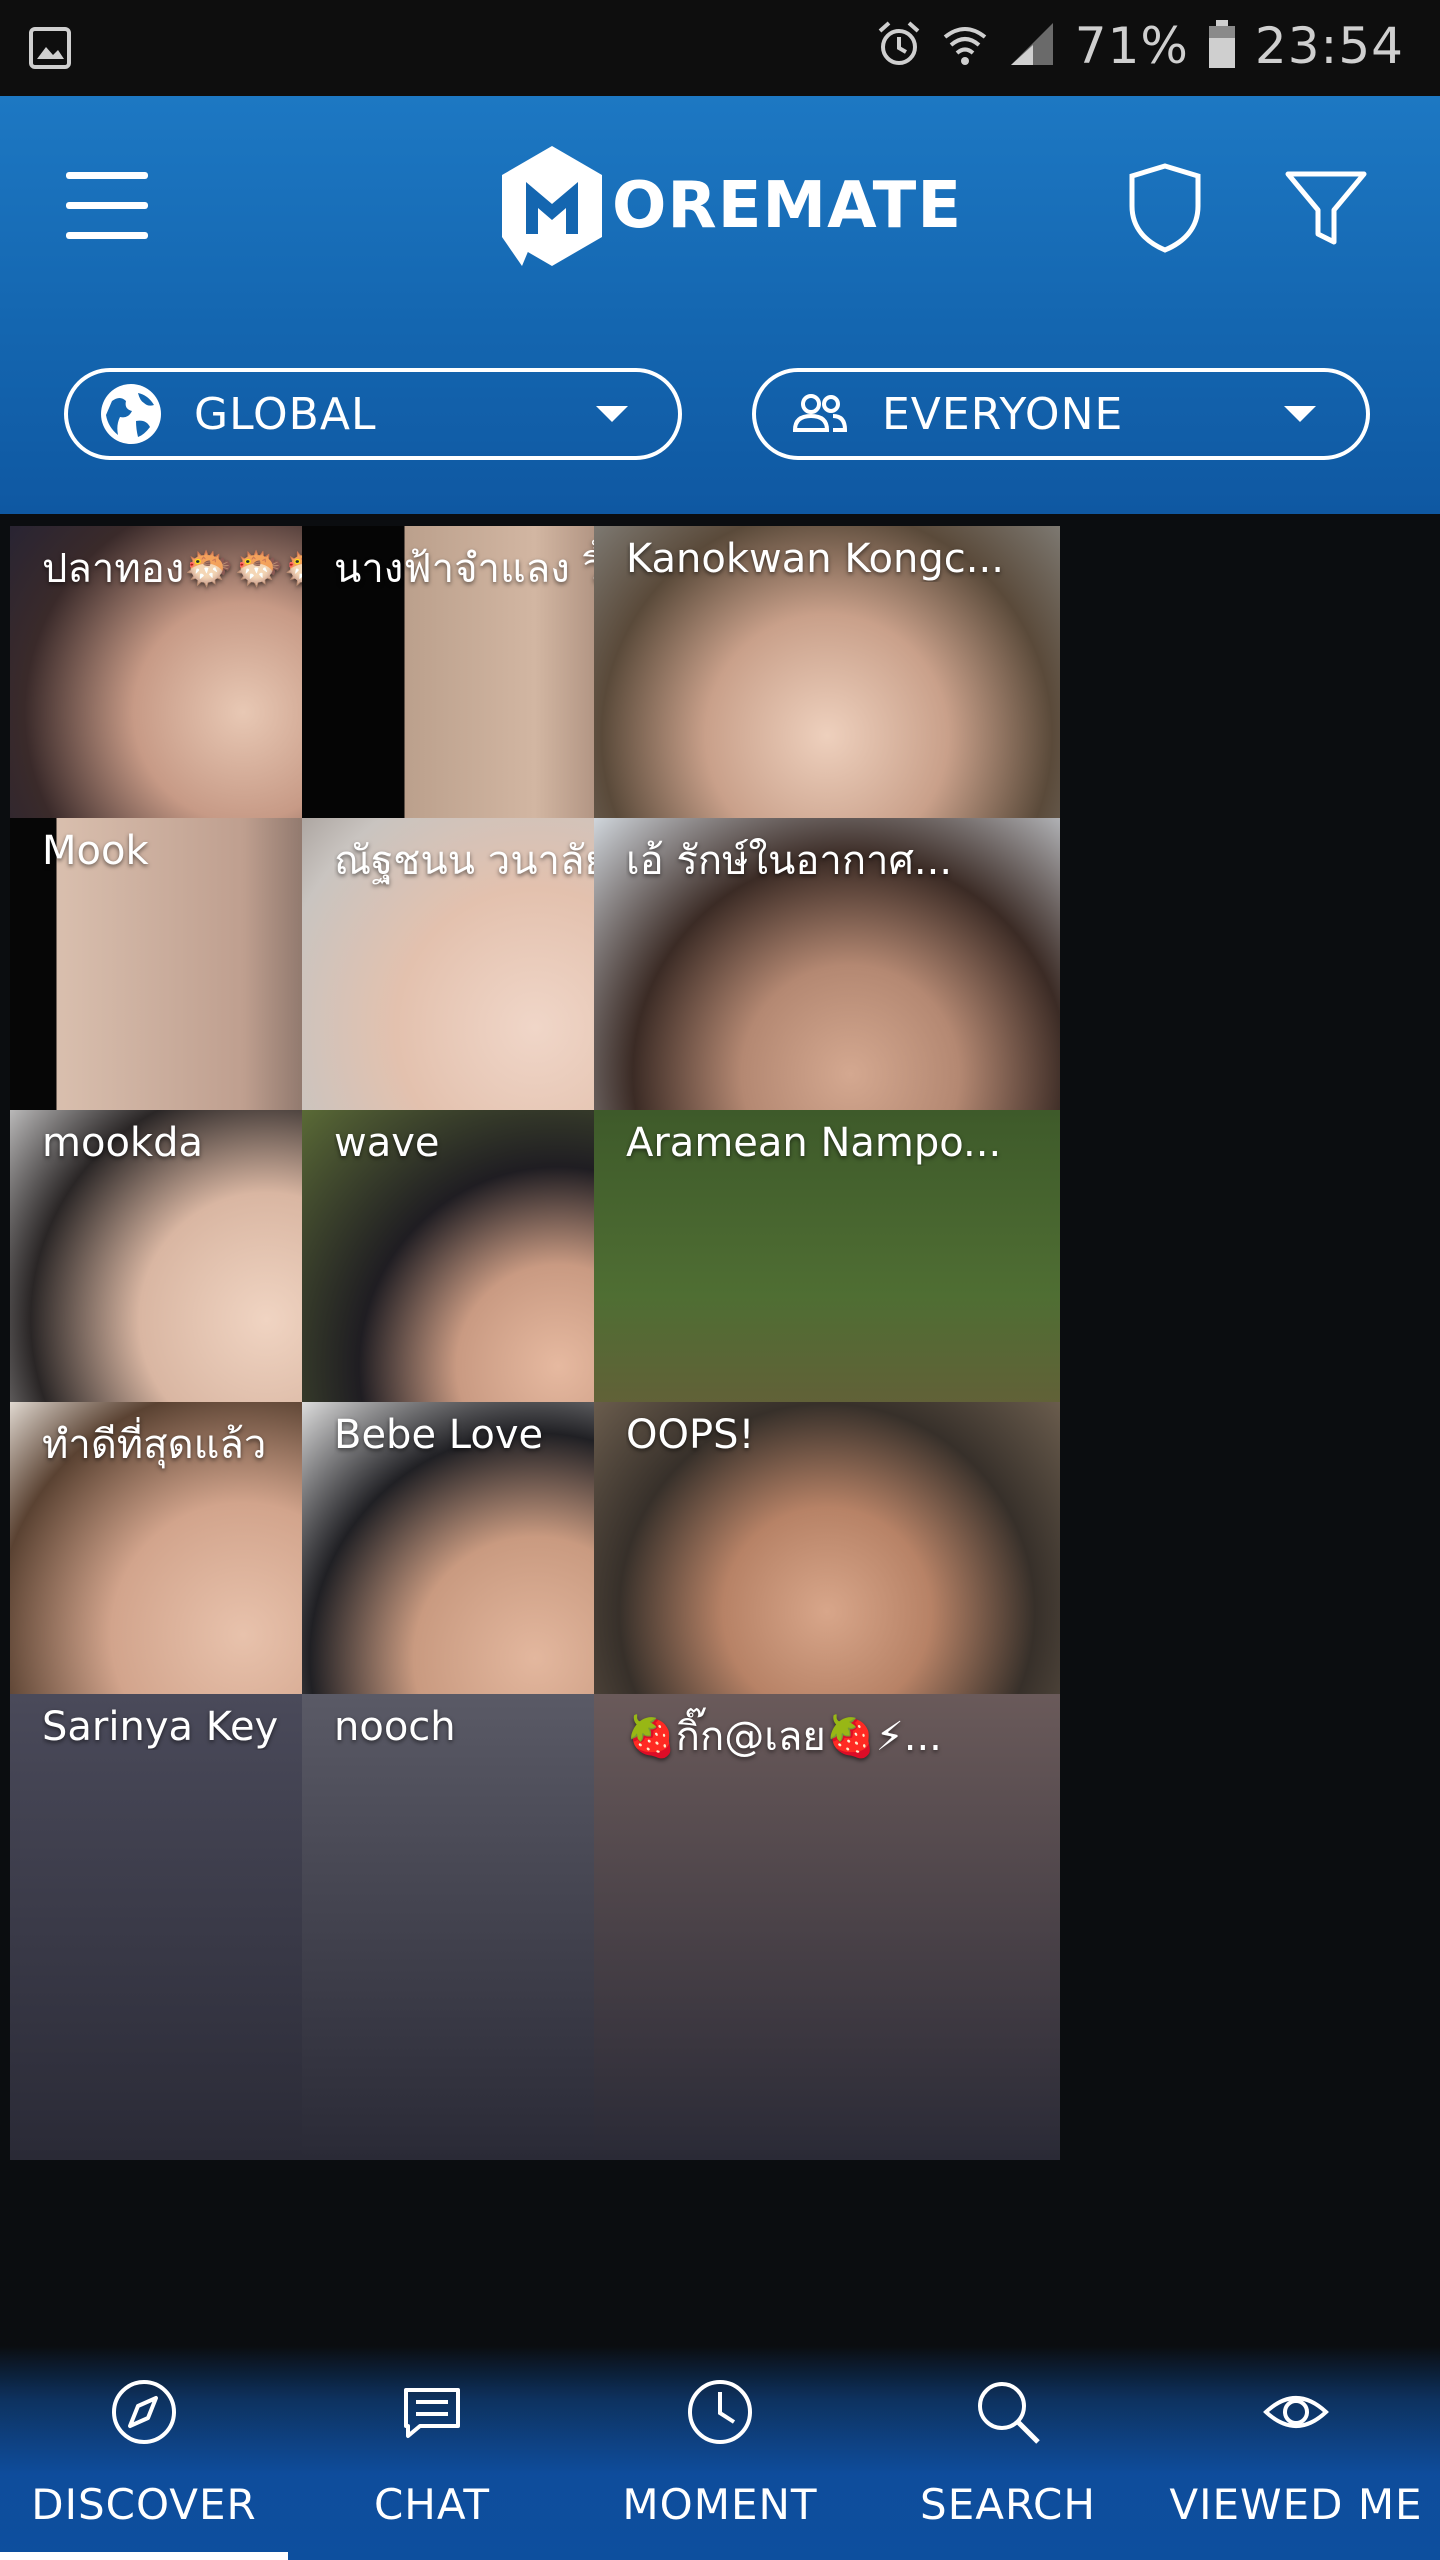 This screenshot has width=1440, height=2560. Describe the element at coordinates (1003, 414) in the screenshot. I see `audience-filter-label: EVERYONE` at that location.